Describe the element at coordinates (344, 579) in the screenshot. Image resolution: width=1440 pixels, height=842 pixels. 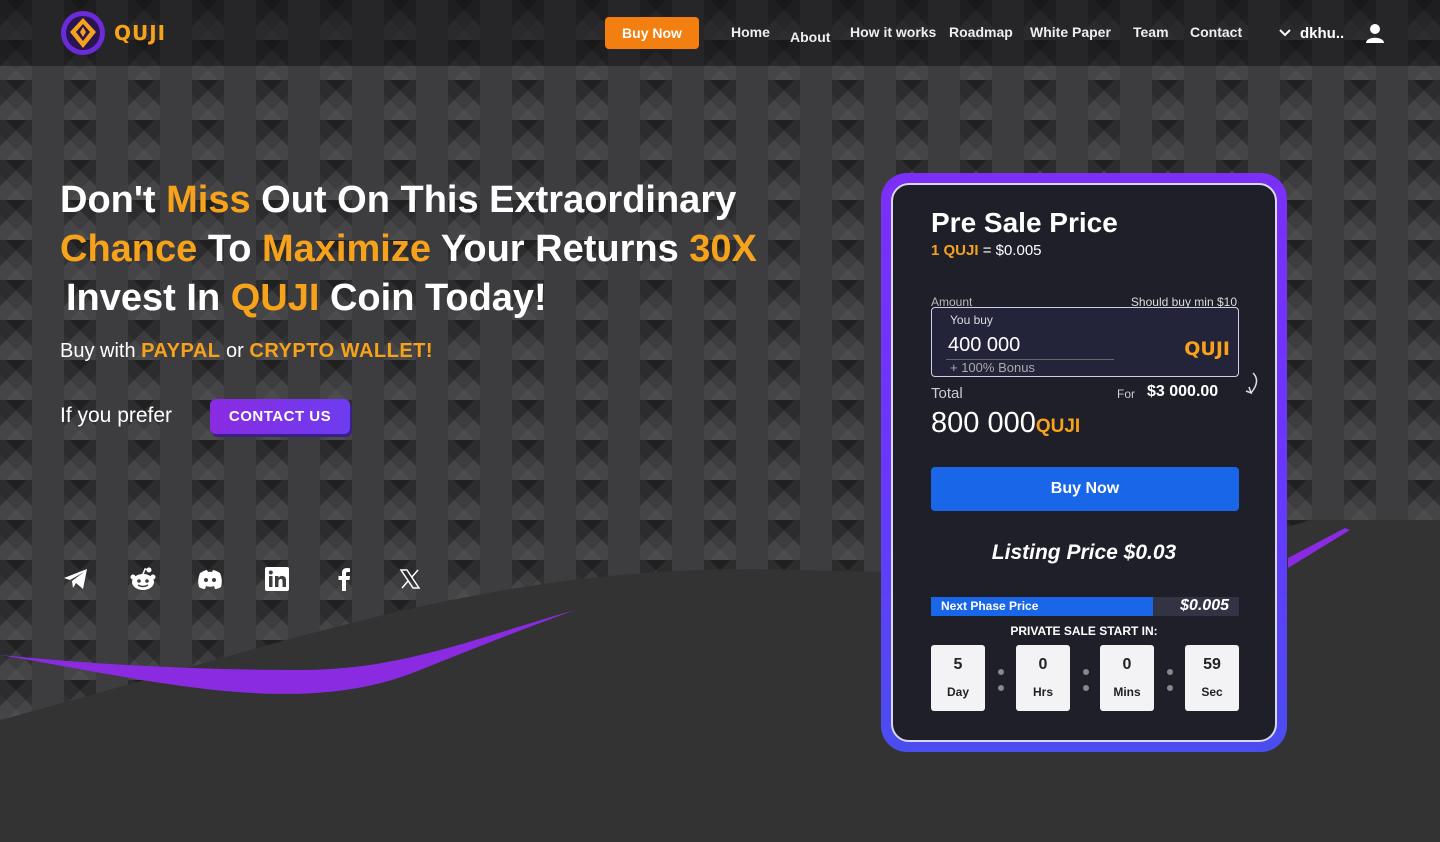
I see `facebook-icon` at that location.